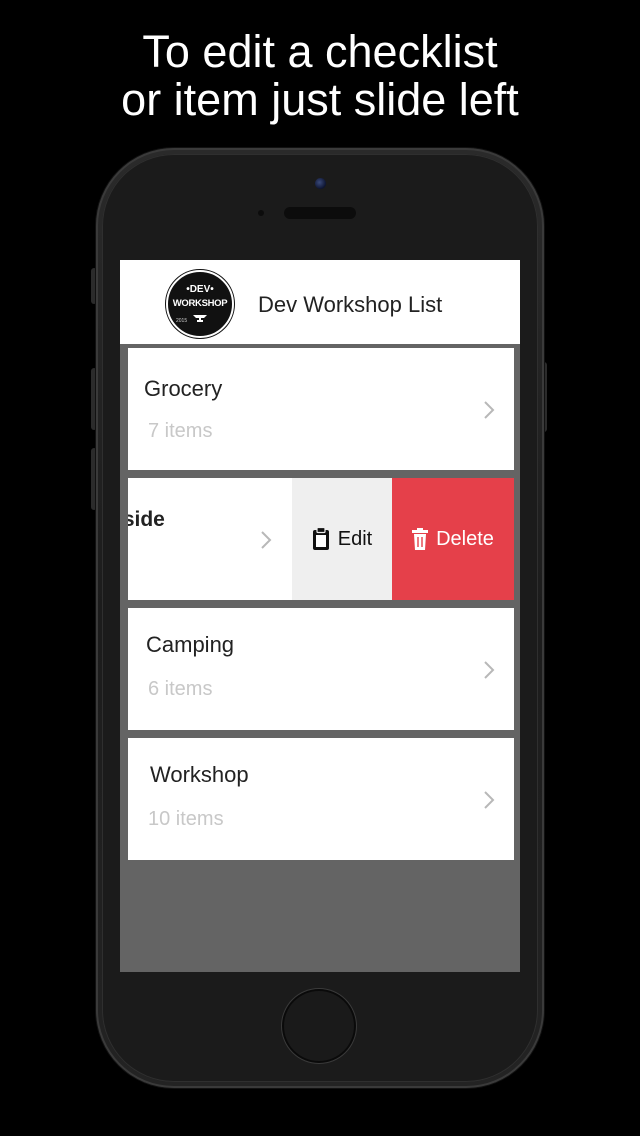 The height and width of the screenshot is (1136, 640). What do you see at coordinates (320, 183) in the screenshot?
I see `front-camera` at bounding box center [320, 183].